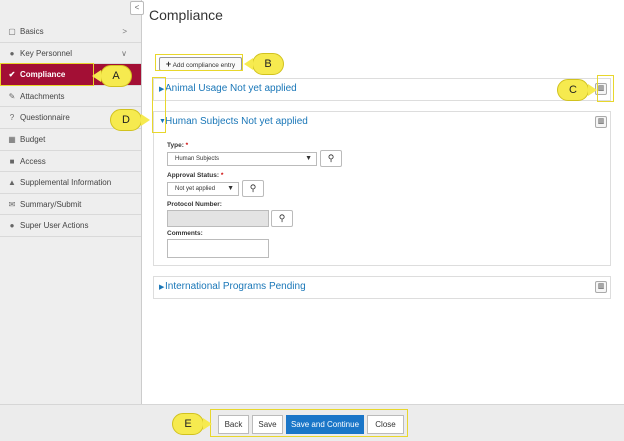 The height and width of the screenshot is (441, 624). I want to click on sidebar-item-label: Super User Actions, so click(54, 226).